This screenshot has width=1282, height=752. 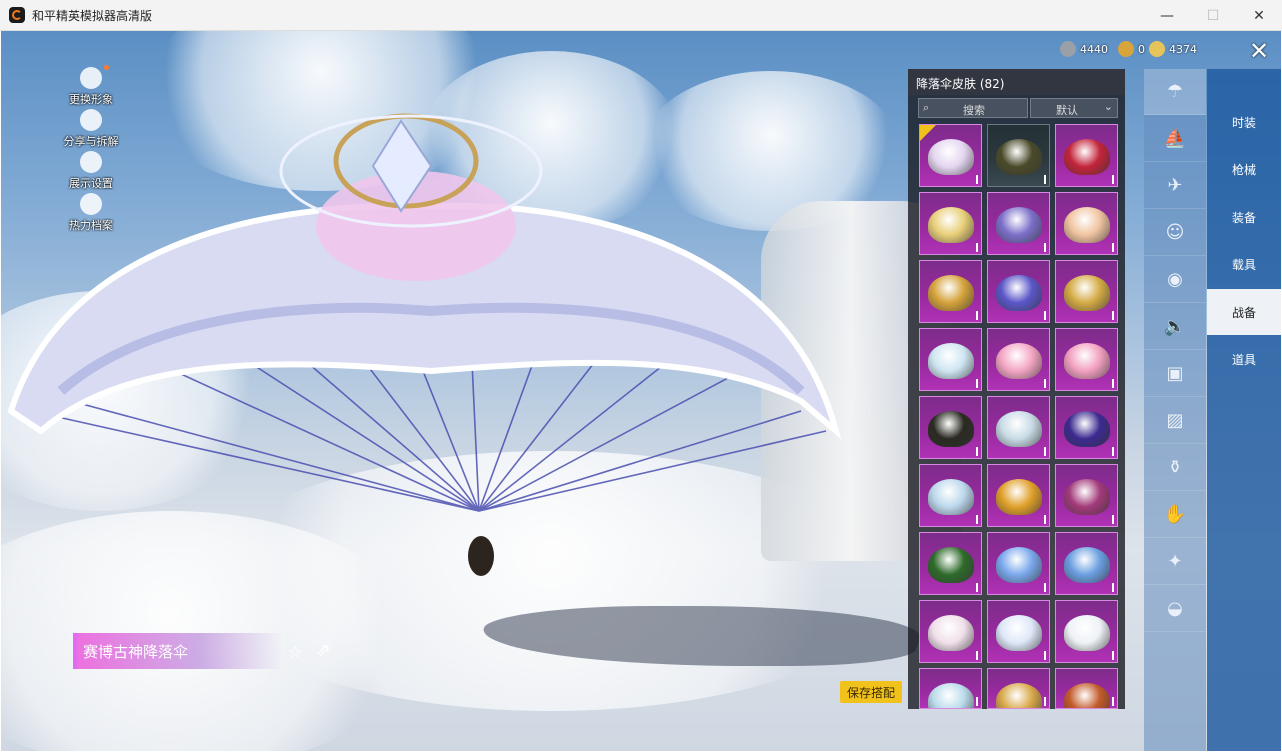 What do you see at coordinates (323, 650) in the screenshot?
I see `share-icon: ⇗` at bounding box center [323, 650].